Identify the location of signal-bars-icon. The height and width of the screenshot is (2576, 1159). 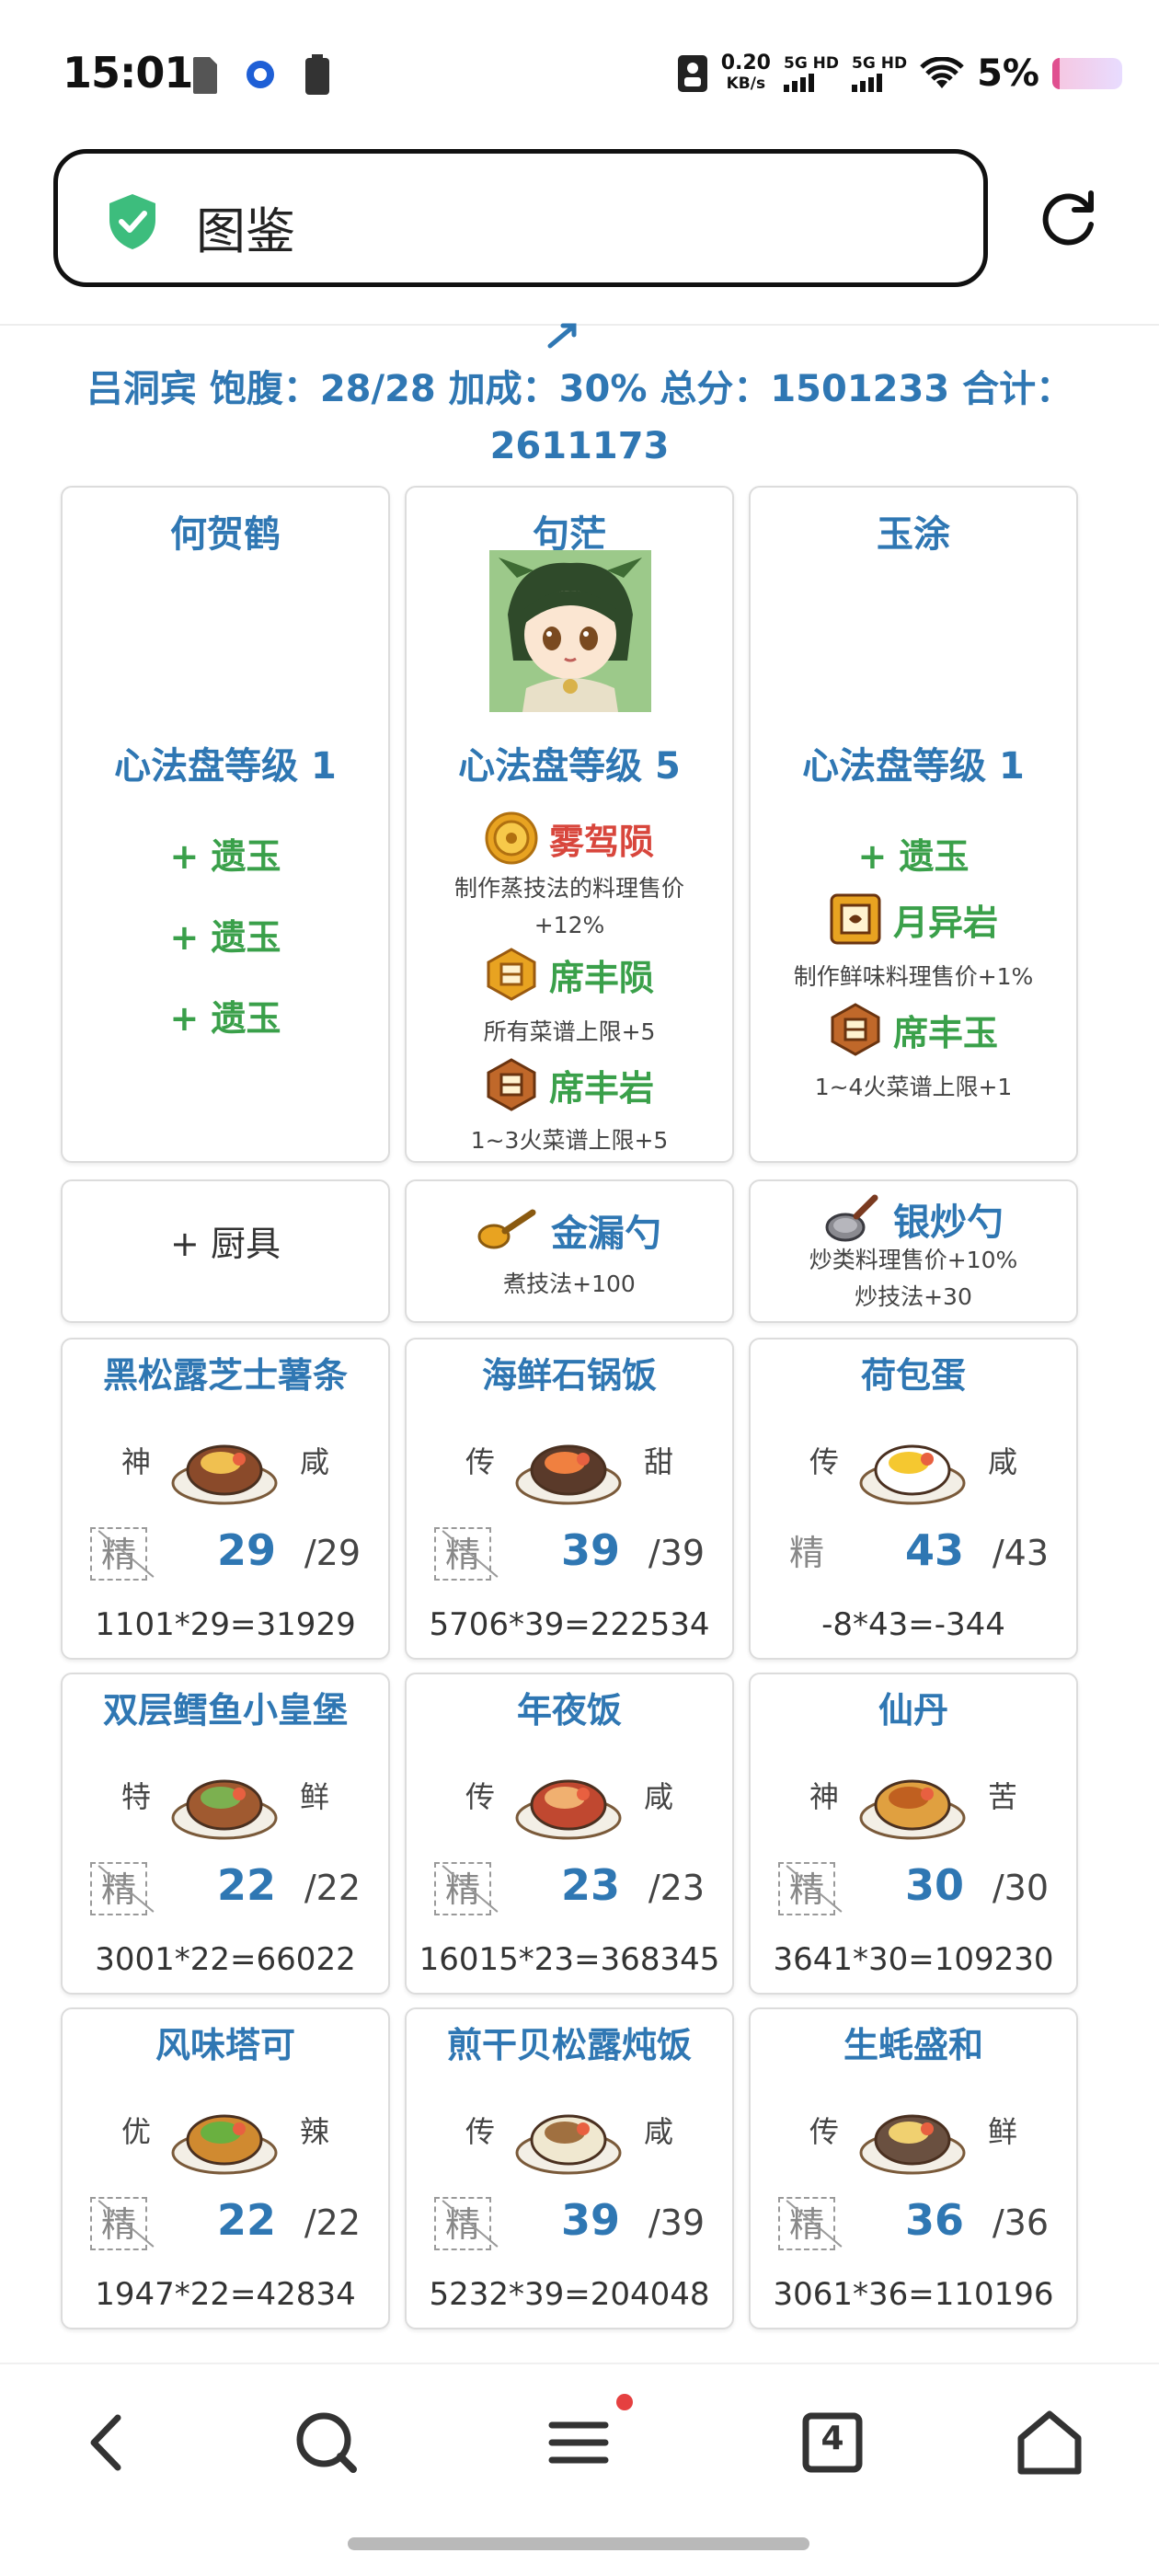
(798, 82).